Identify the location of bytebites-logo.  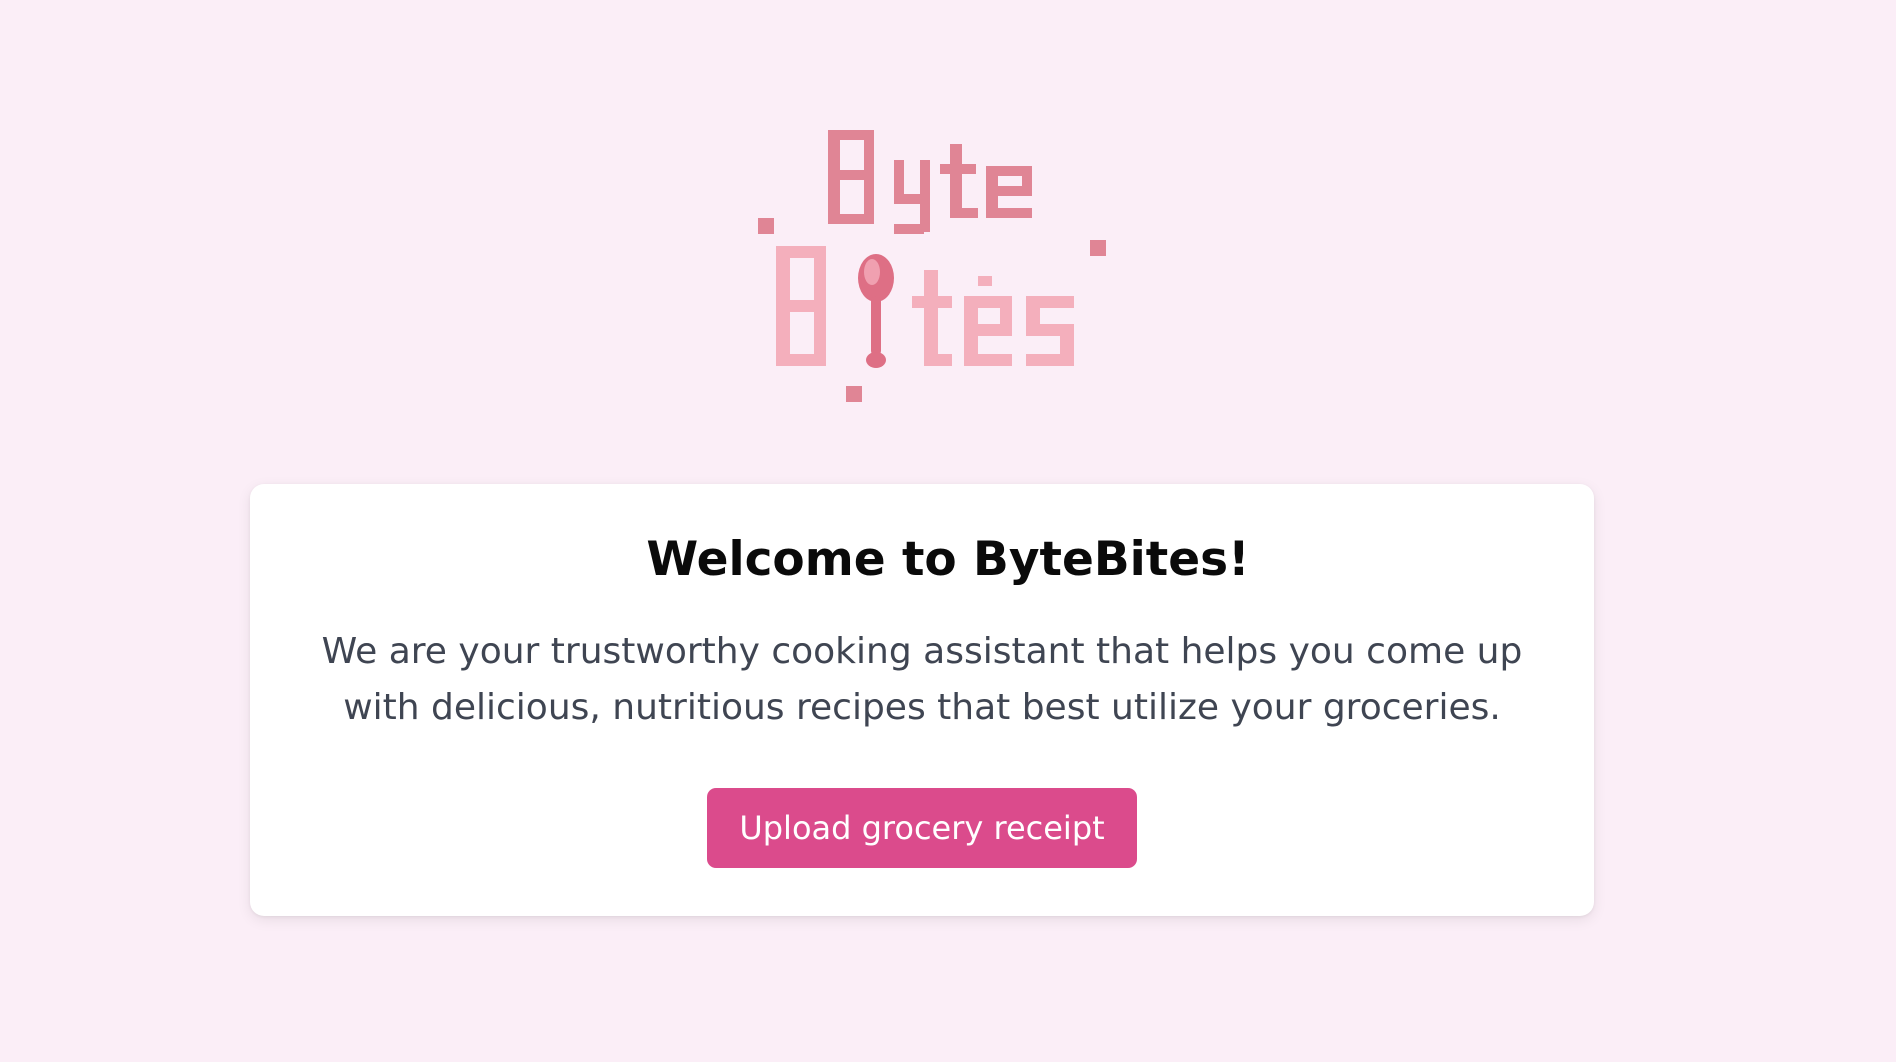
(933, 268).